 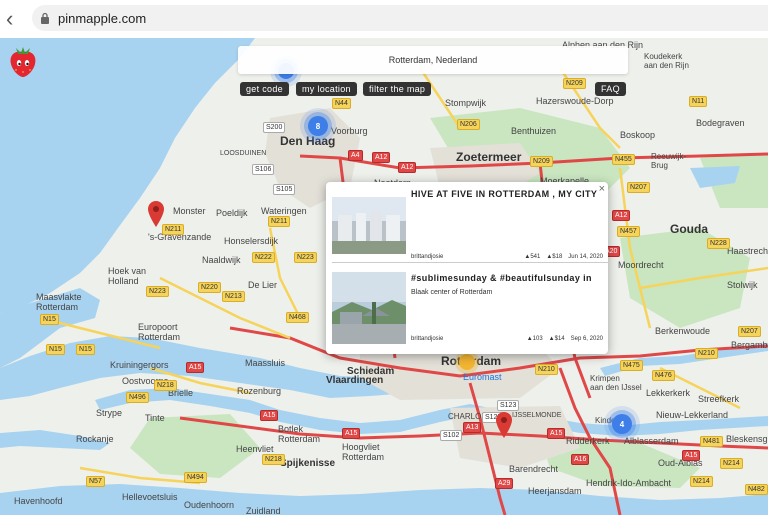 I want to click on city-label: Spijkenisse, so click(x=308, y=463).